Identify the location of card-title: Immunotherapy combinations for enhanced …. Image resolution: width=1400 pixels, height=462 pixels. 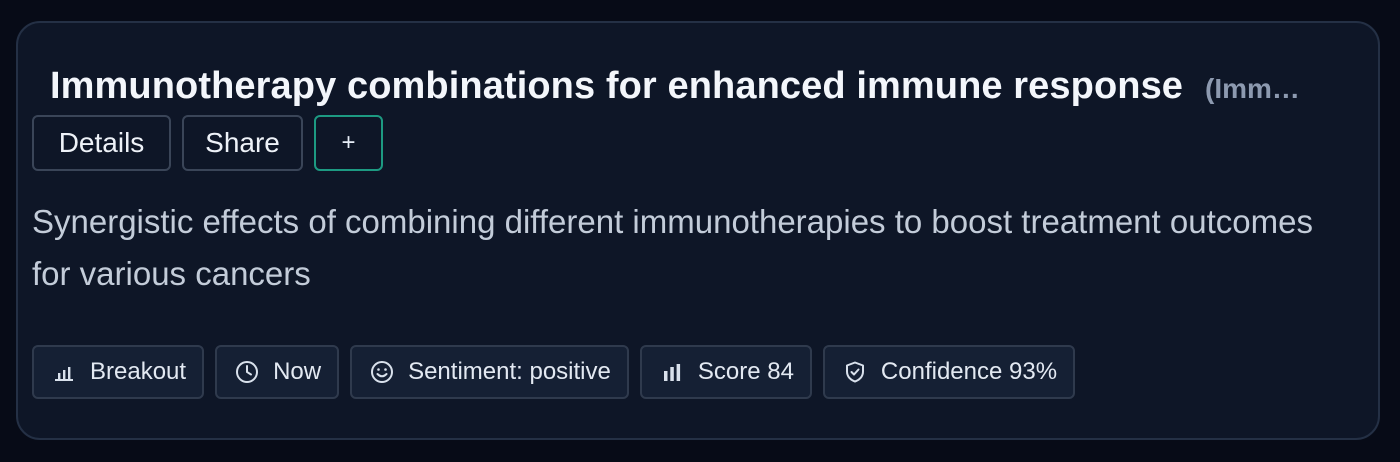
(616, 86).